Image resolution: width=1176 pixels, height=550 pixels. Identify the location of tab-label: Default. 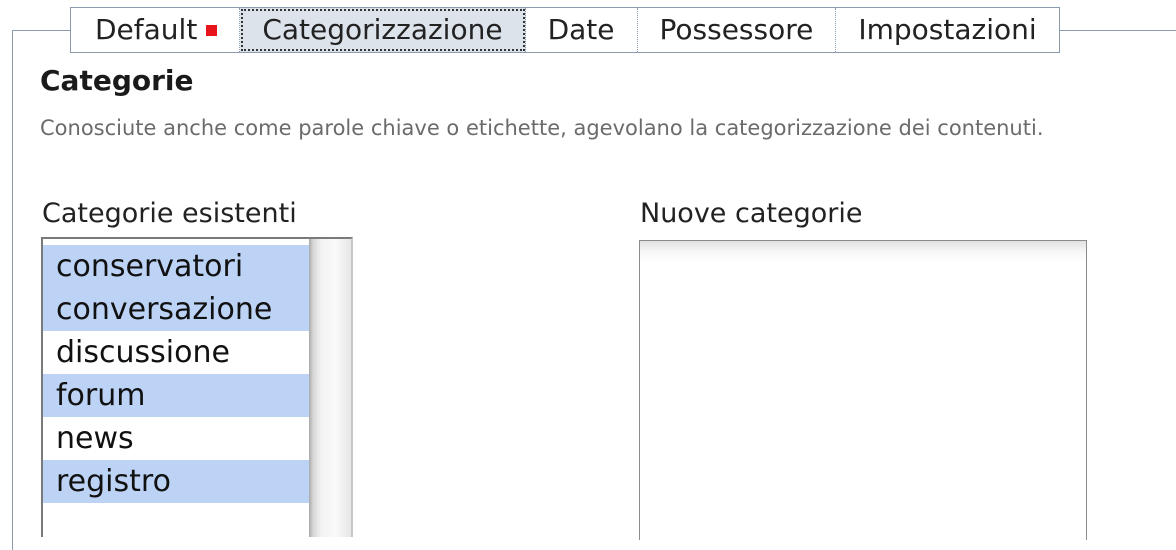
(146, 29).